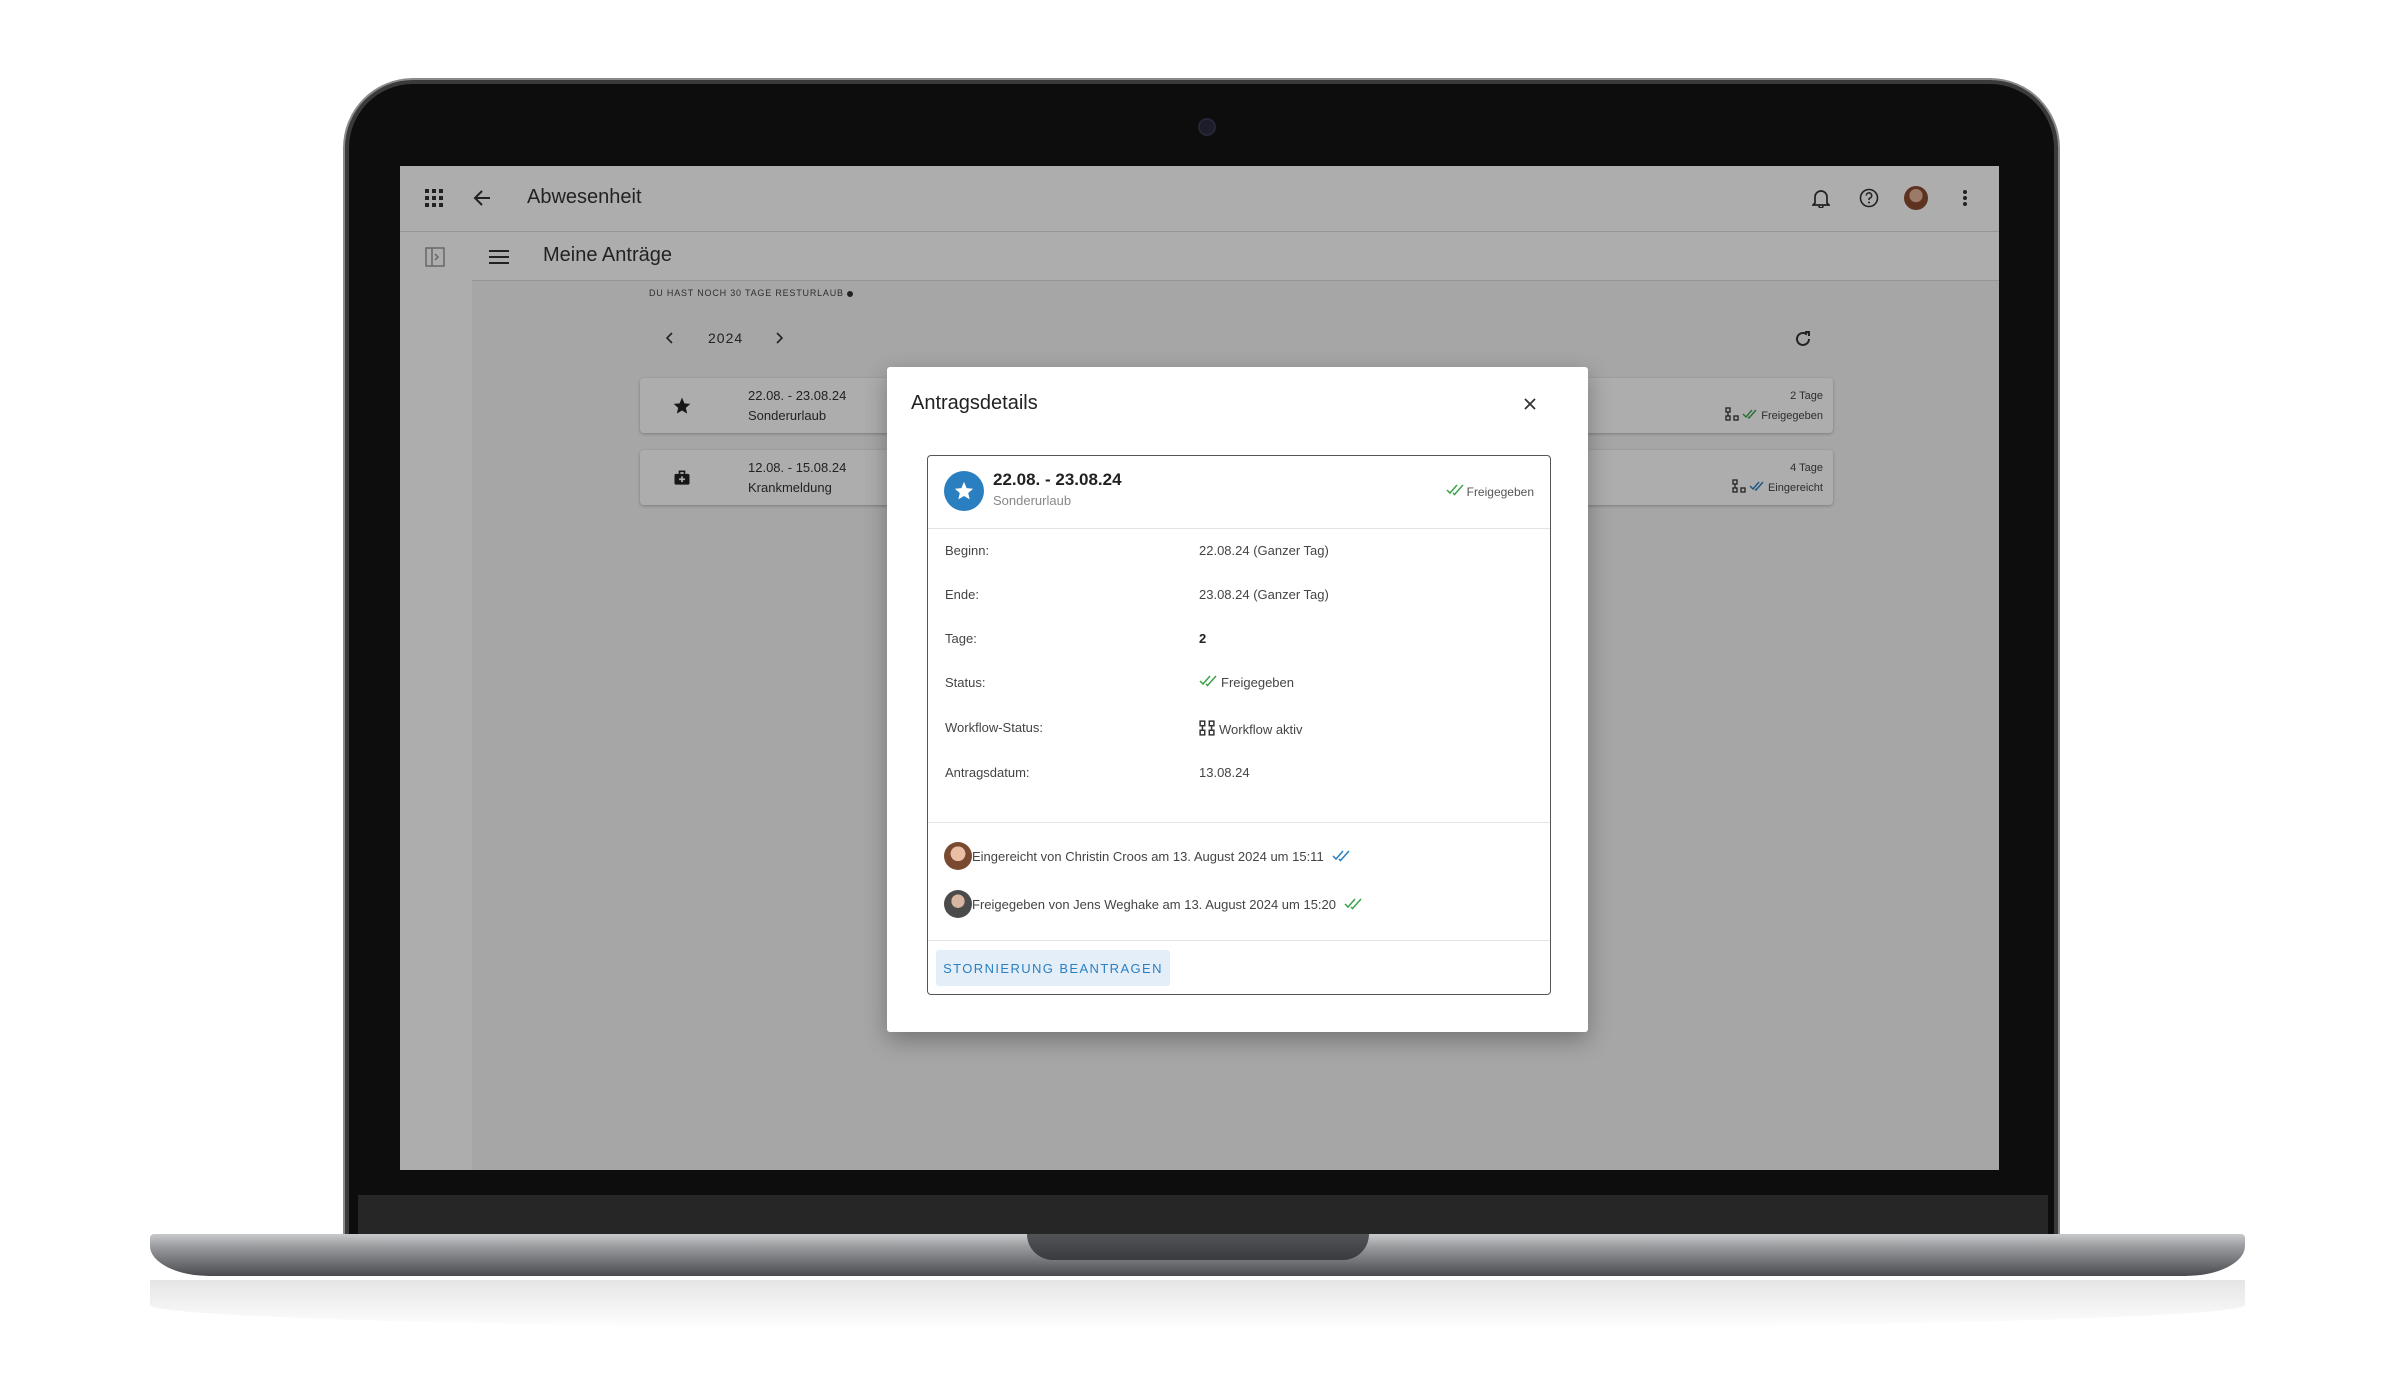 This screenshot has height=1377, width=2395. I want to click on dialog-title: Antragsdetails, so click(974, 403).